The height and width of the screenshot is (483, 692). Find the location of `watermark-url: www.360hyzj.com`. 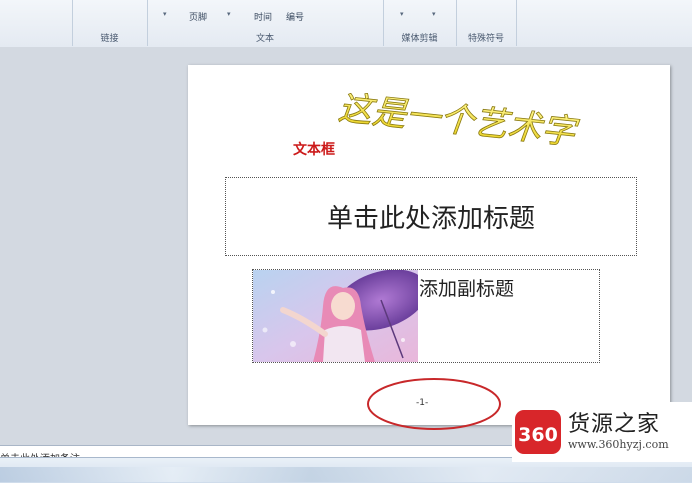

watermark-url: www.360hyzj.com is located at coordinates (618, 444).